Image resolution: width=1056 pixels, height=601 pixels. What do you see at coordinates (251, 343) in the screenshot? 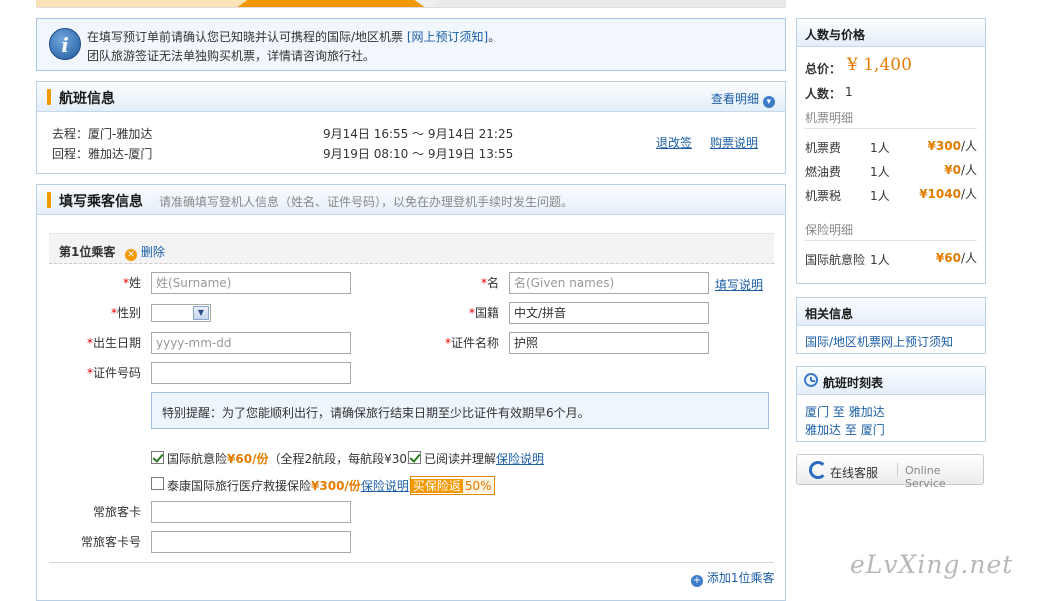
I see `birth-date-input: yyyy-mm-dd` at bounding box center [251, 343].